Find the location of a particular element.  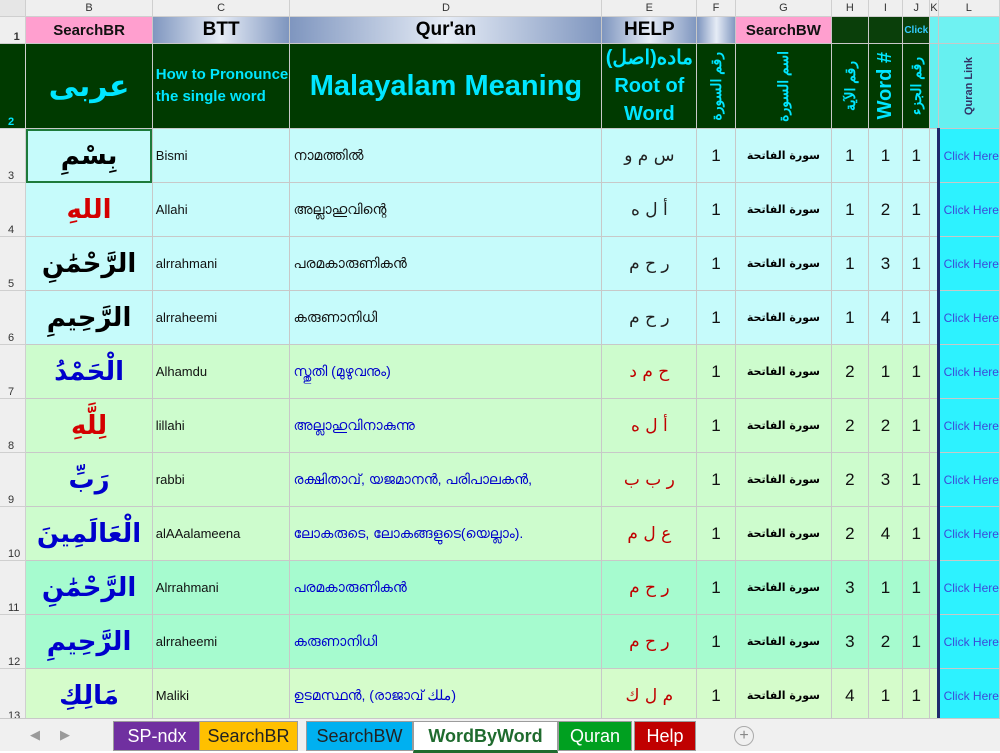

root-word-cell: م ل ك is located at coordinates (649, 693).